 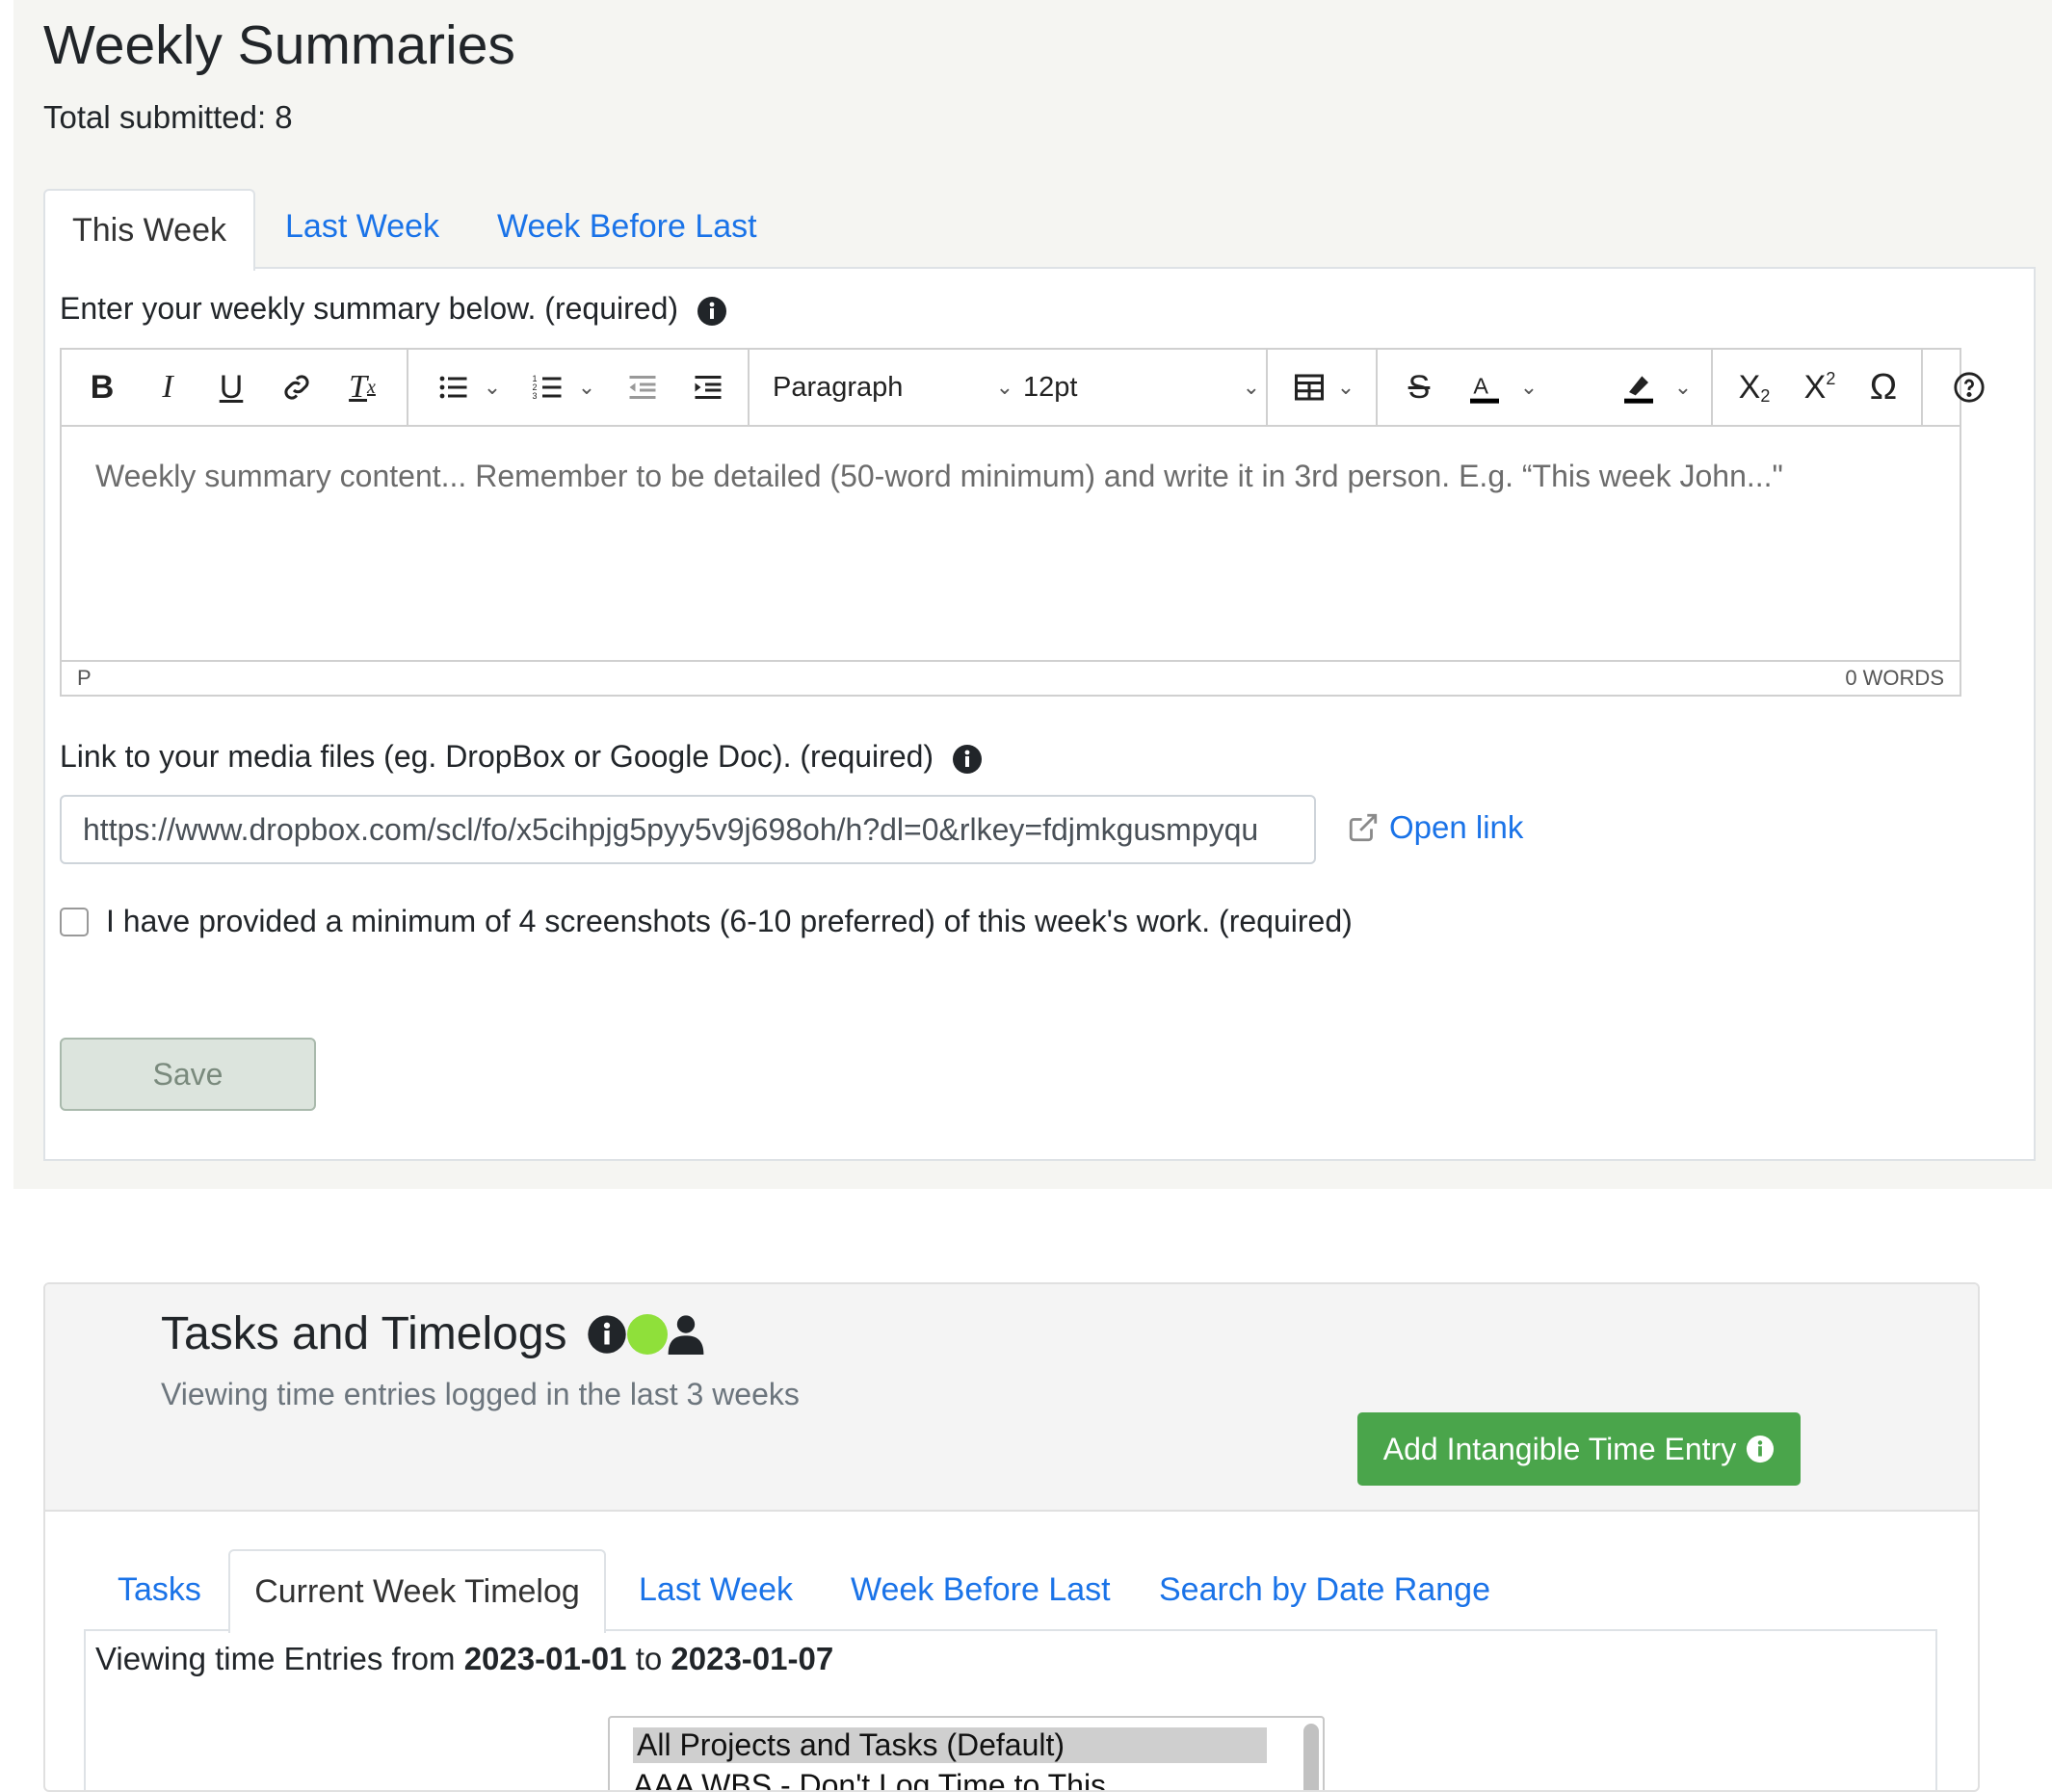 I want to click on tab-tasks: Tasks, so click(x=159, y=1590).